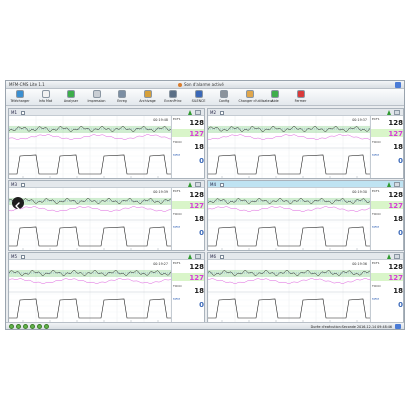 The height and width of the screenshot is (410, 410). I want to click on patient-info-icon, so click(45, 94).